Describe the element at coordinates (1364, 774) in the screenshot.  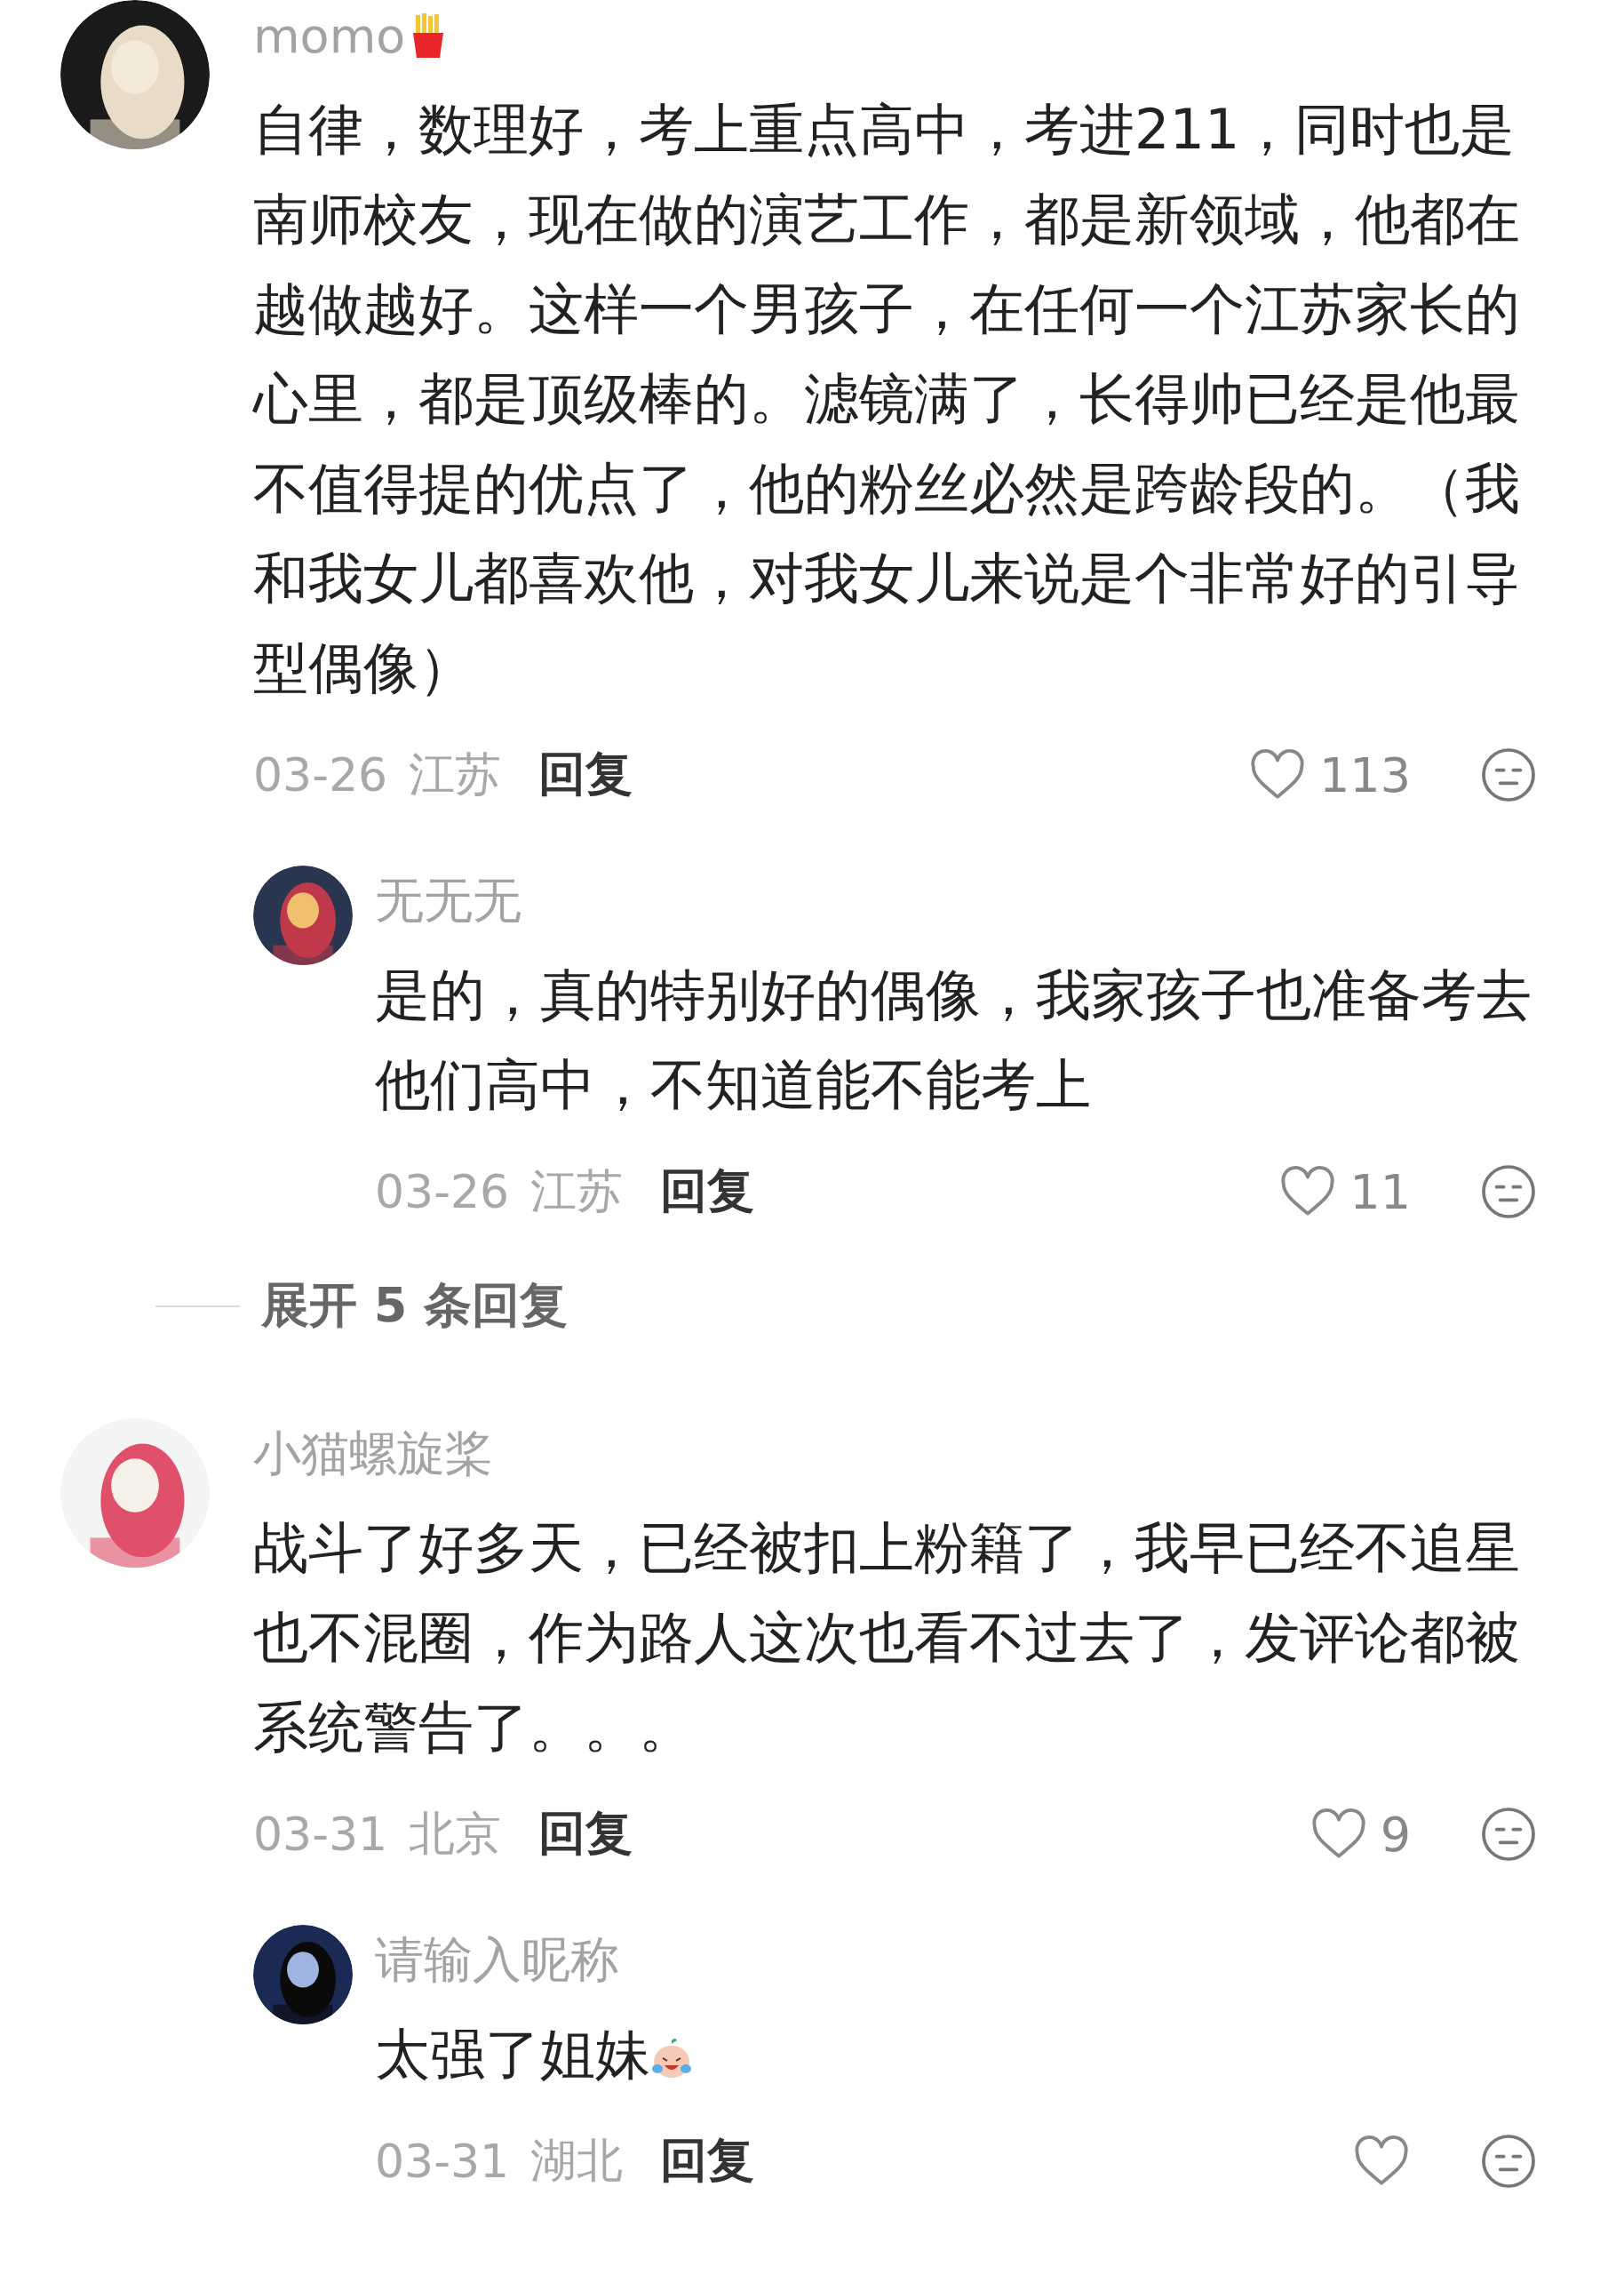
I see `like-count: 113` at that location.